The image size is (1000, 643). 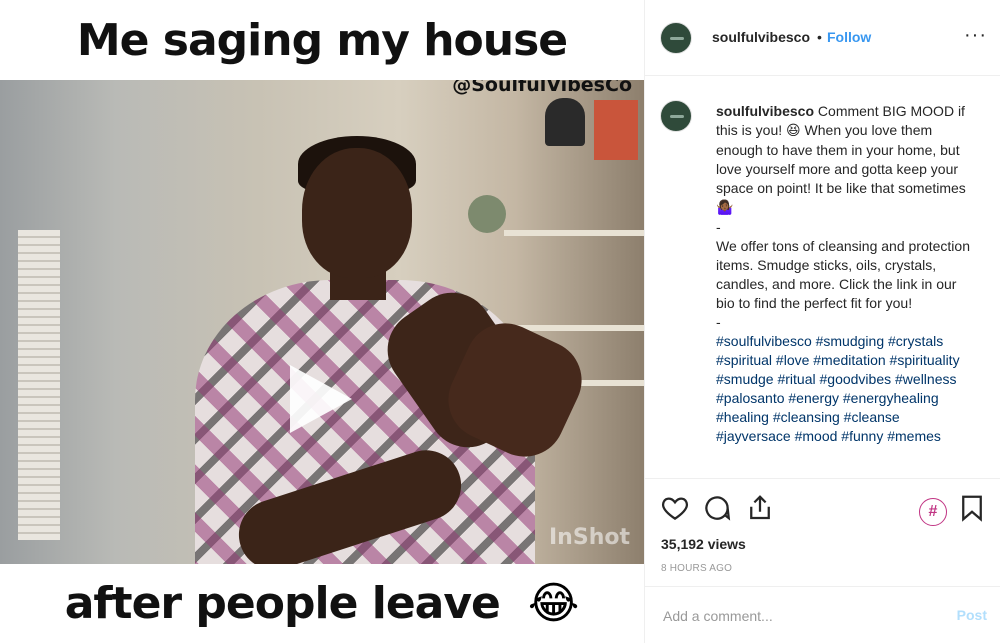 I want to click on add-comment-bar: Post, so click(x=822, y=614).